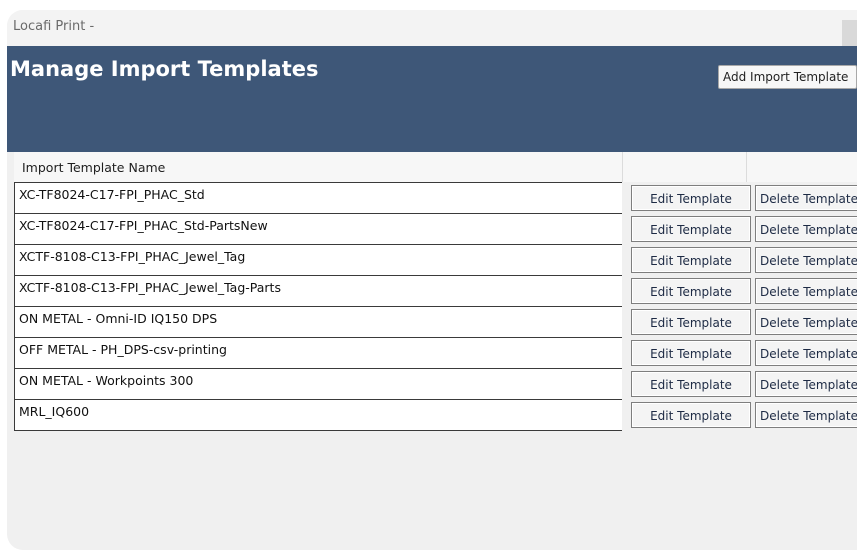  Describe the element at coordinates (849, 33) in the screenshot. I see `window-control-button` at that location.